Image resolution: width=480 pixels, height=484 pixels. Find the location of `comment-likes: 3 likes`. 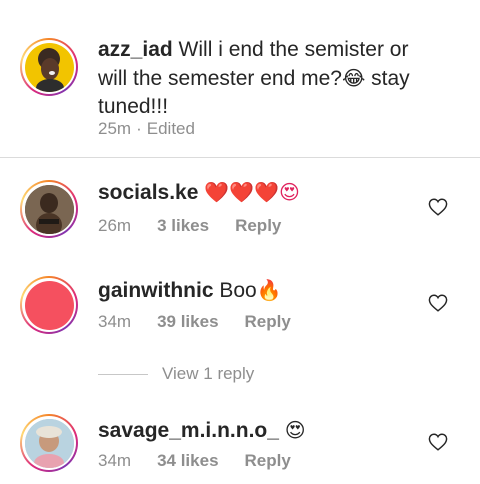

comment-likes: 3 likes is located at coordinates (183, 226).